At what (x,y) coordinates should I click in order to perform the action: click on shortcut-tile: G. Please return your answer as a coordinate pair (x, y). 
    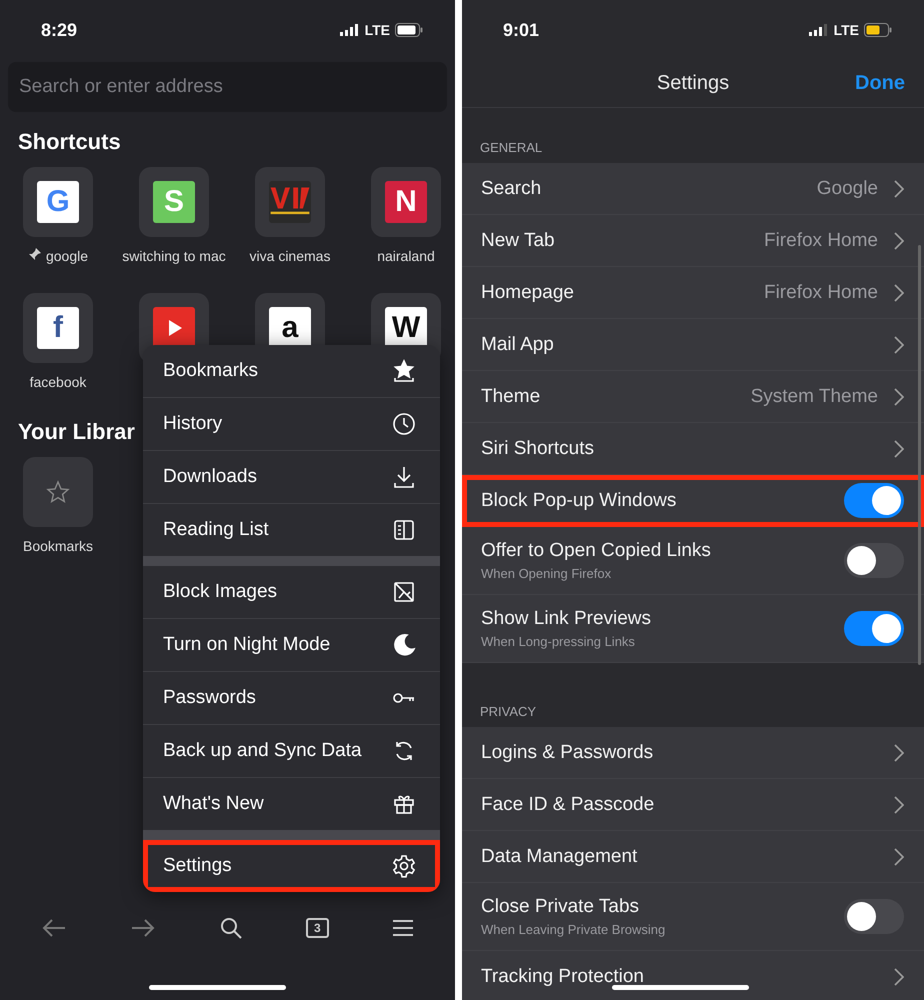
    Looking at the image, I should click on (58, 202).